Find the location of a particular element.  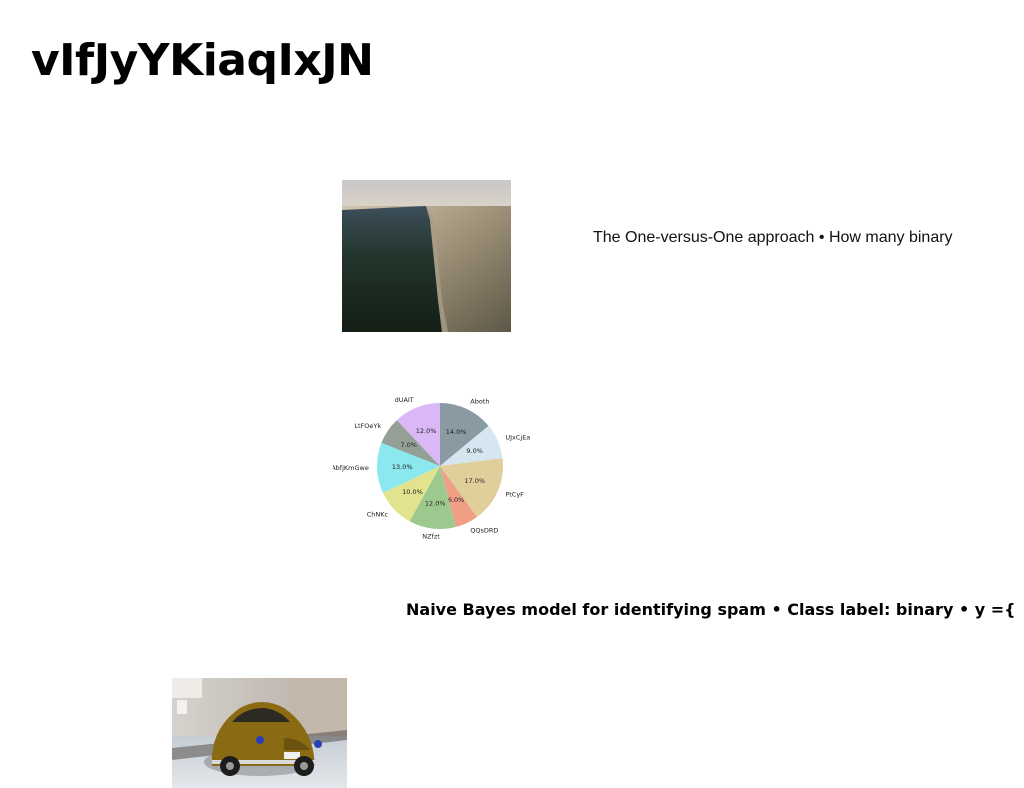

pie-value-label: 10.0% is located at coordinates (412, 492).